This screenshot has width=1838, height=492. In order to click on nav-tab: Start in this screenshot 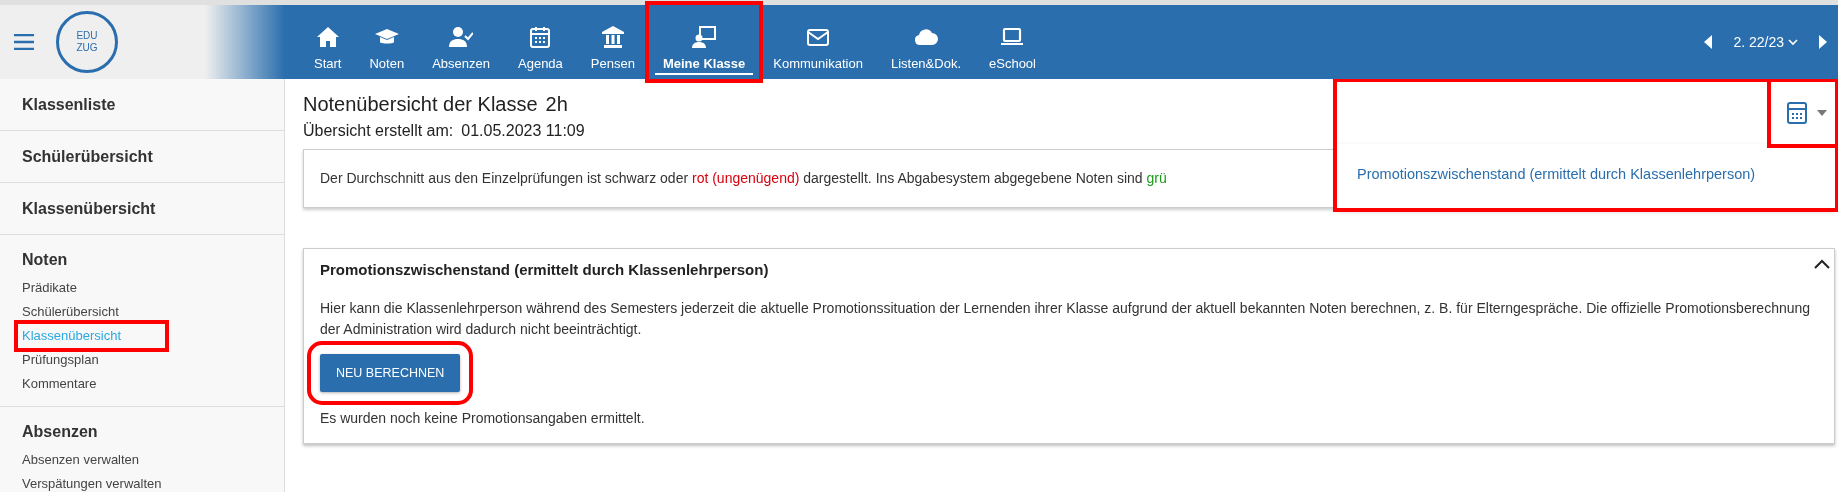, I will do `click(328, 42)`.